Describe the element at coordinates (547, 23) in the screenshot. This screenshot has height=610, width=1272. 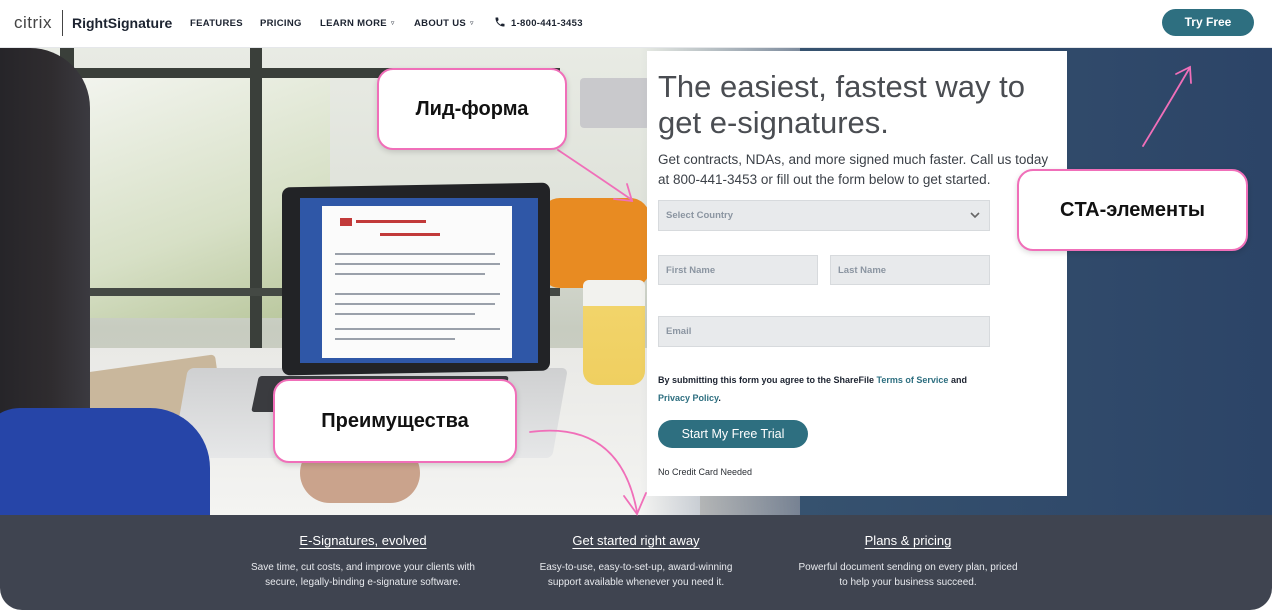
I see `nav-phone: 1-800-441-3453` at that location.